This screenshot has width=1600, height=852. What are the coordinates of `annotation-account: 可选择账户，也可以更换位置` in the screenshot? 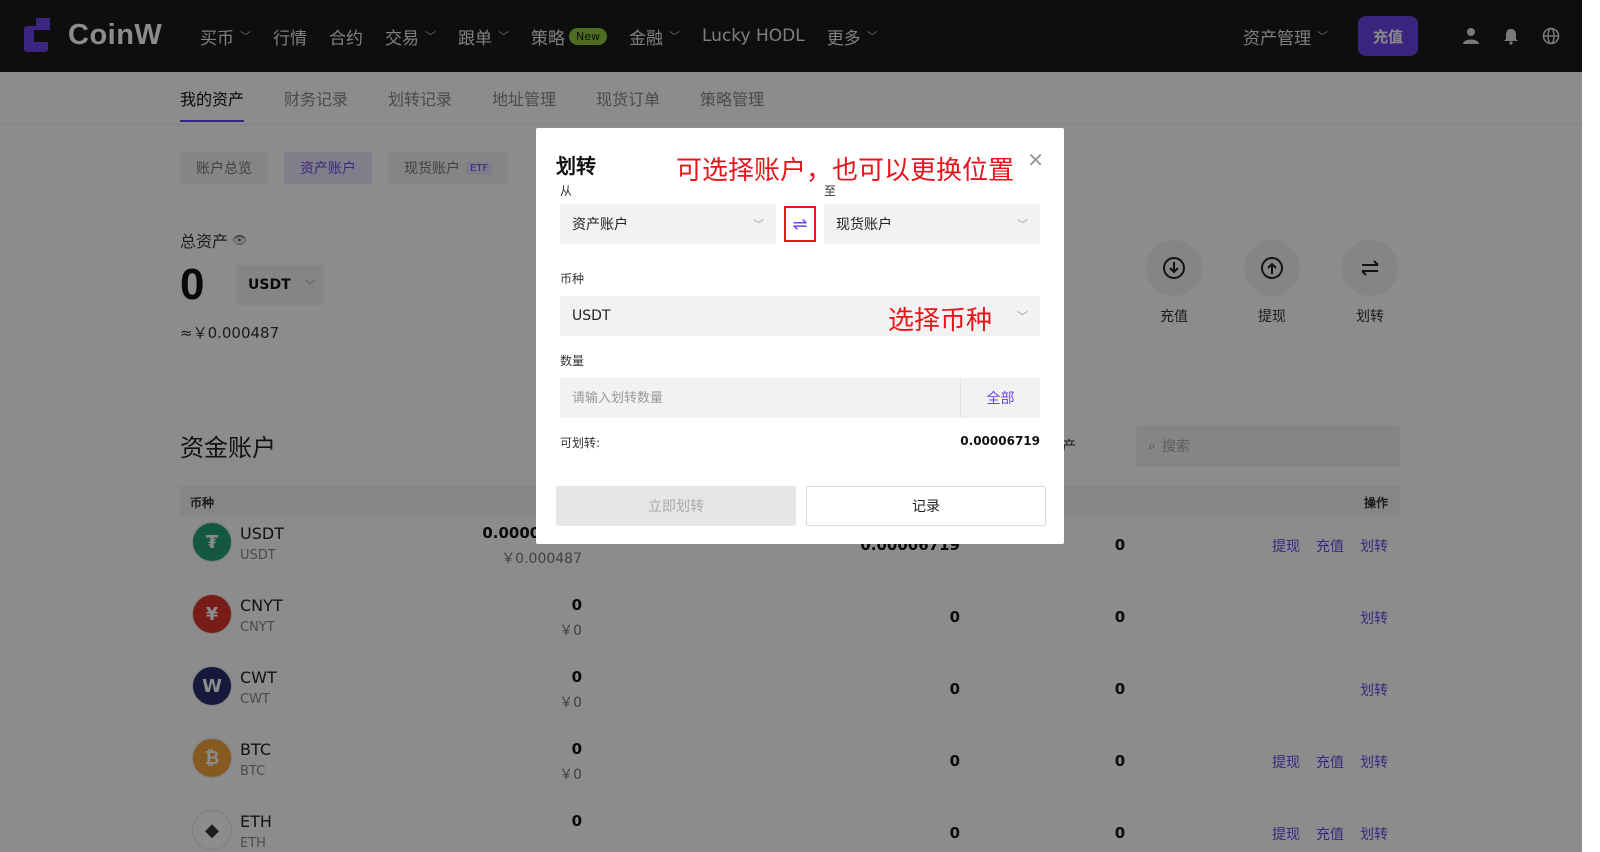 It's located at (845, 171).